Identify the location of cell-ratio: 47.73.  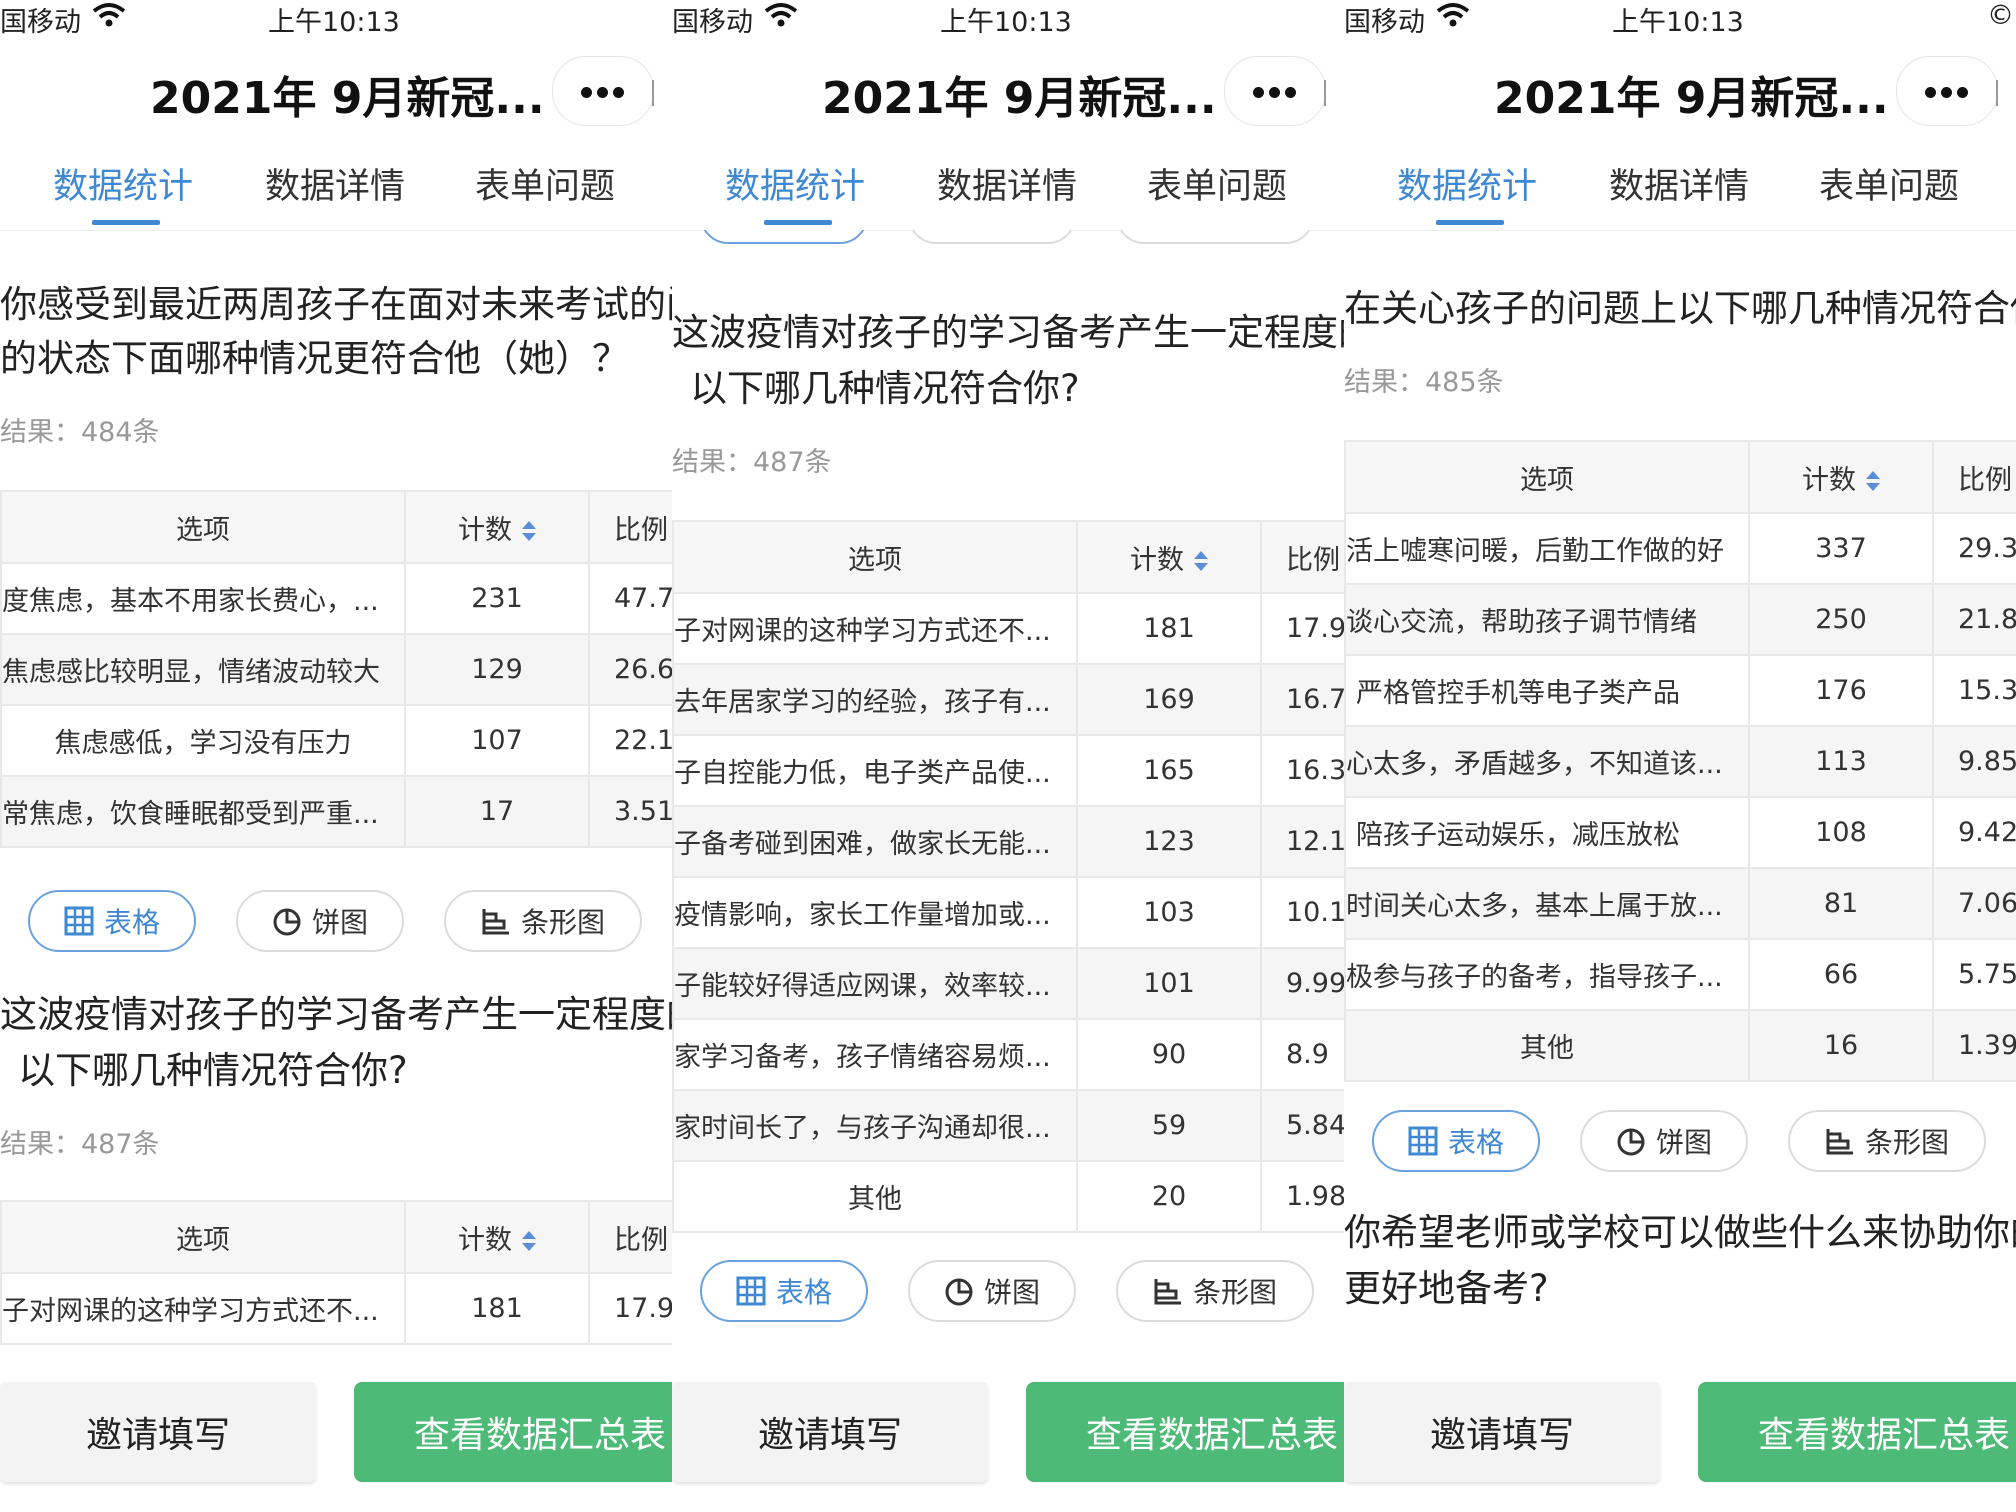
(630, 598).